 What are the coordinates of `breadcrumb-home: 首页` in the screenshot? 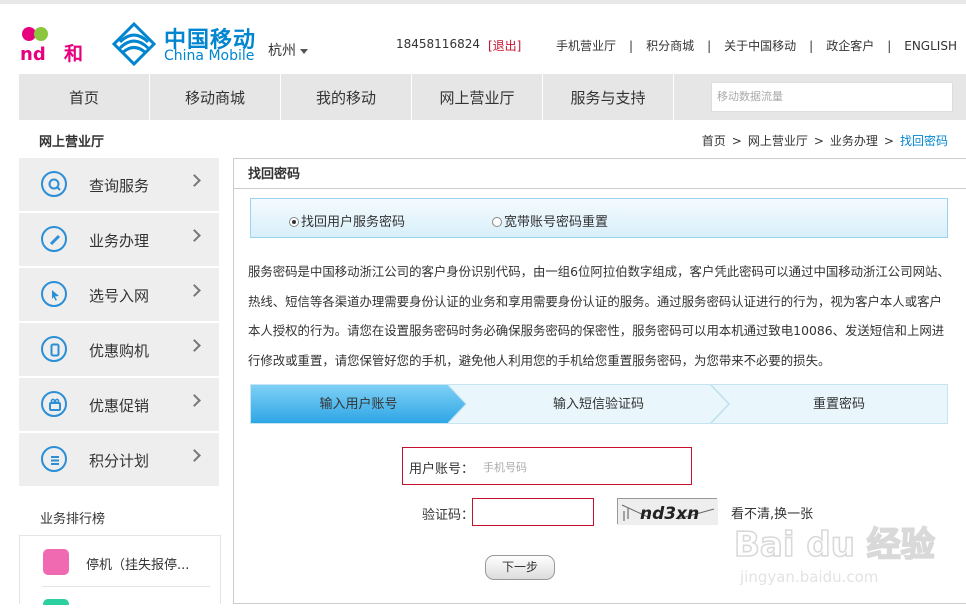 It's located at (714, 141).